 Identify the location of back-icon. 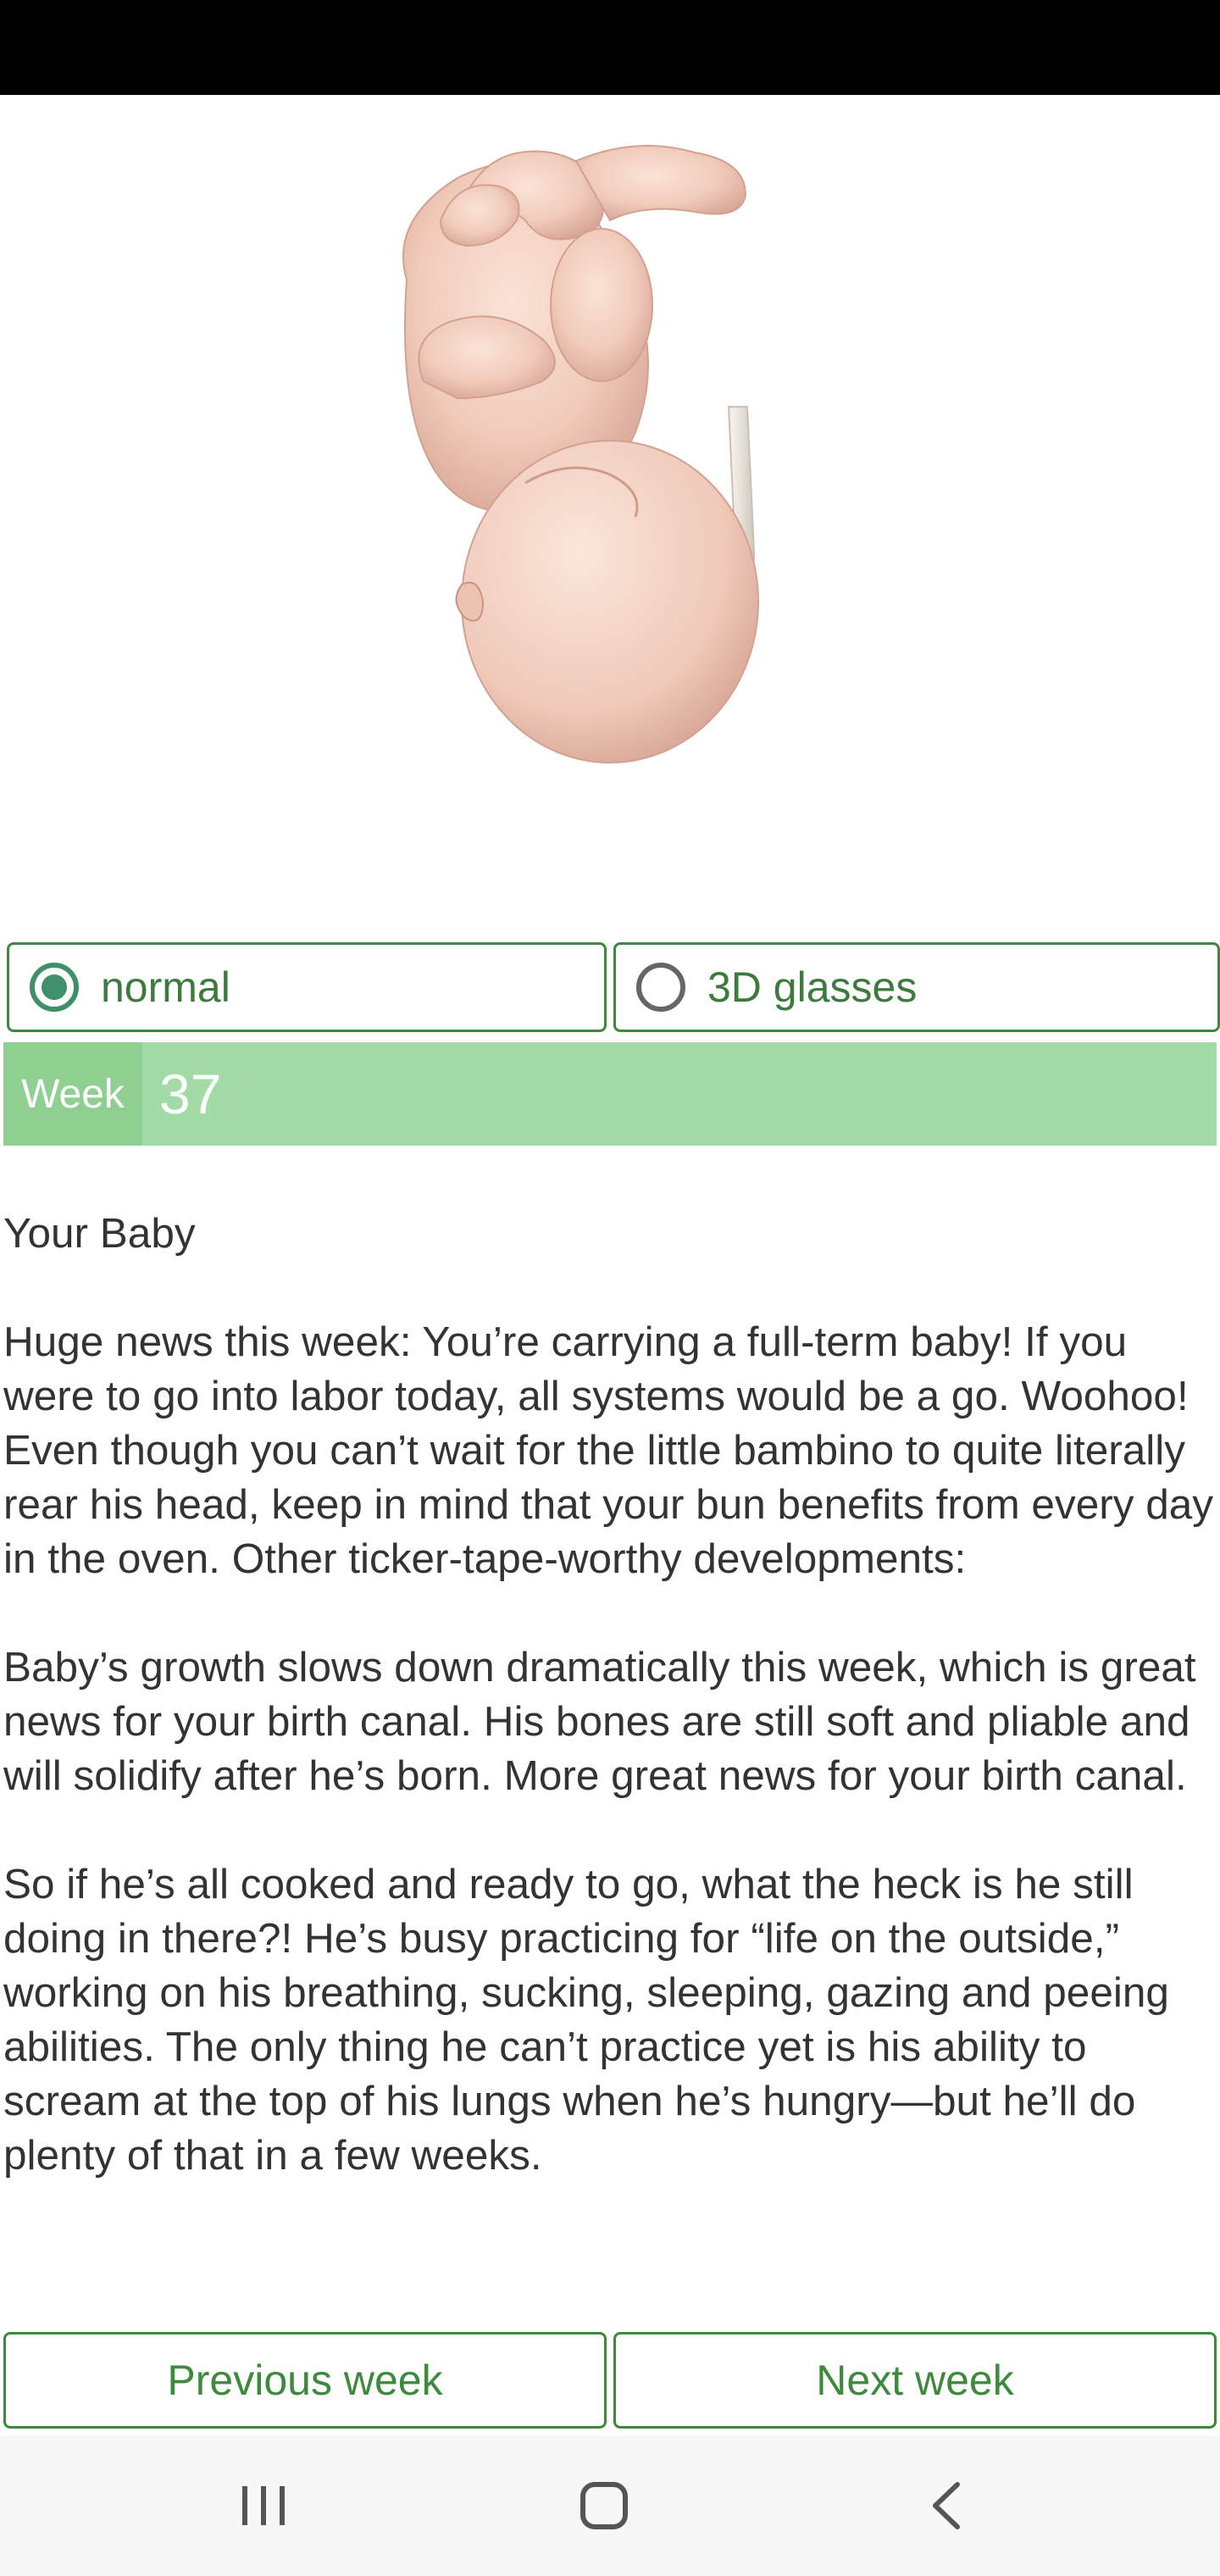
(946, 2506).